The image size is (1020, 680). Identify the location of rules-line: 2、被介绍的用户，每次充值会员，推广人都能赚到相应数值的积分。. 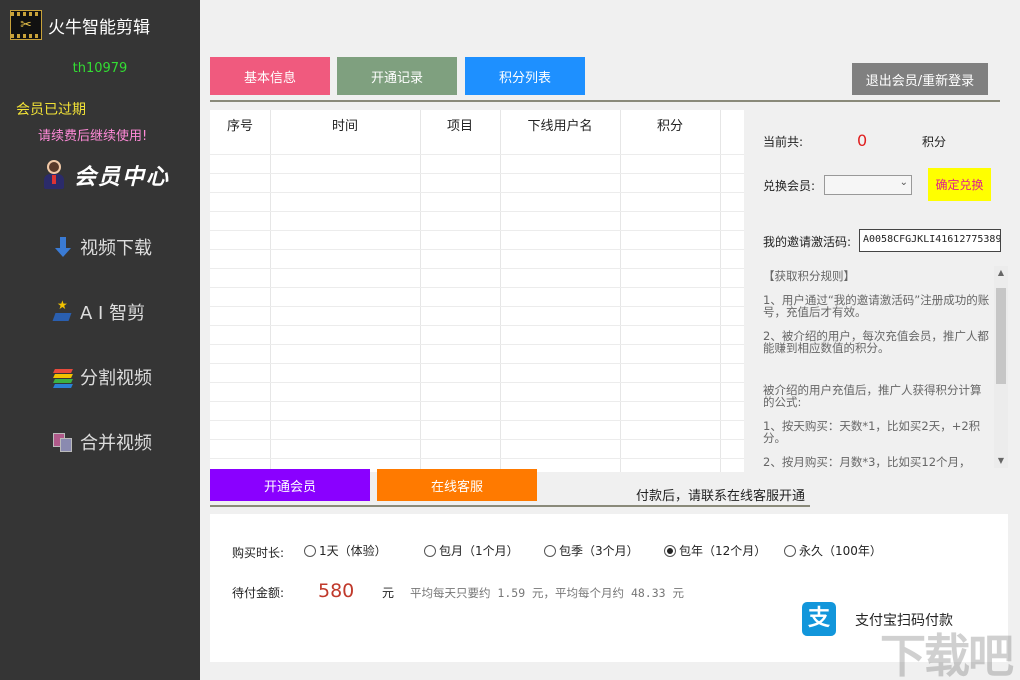
(877, 342).